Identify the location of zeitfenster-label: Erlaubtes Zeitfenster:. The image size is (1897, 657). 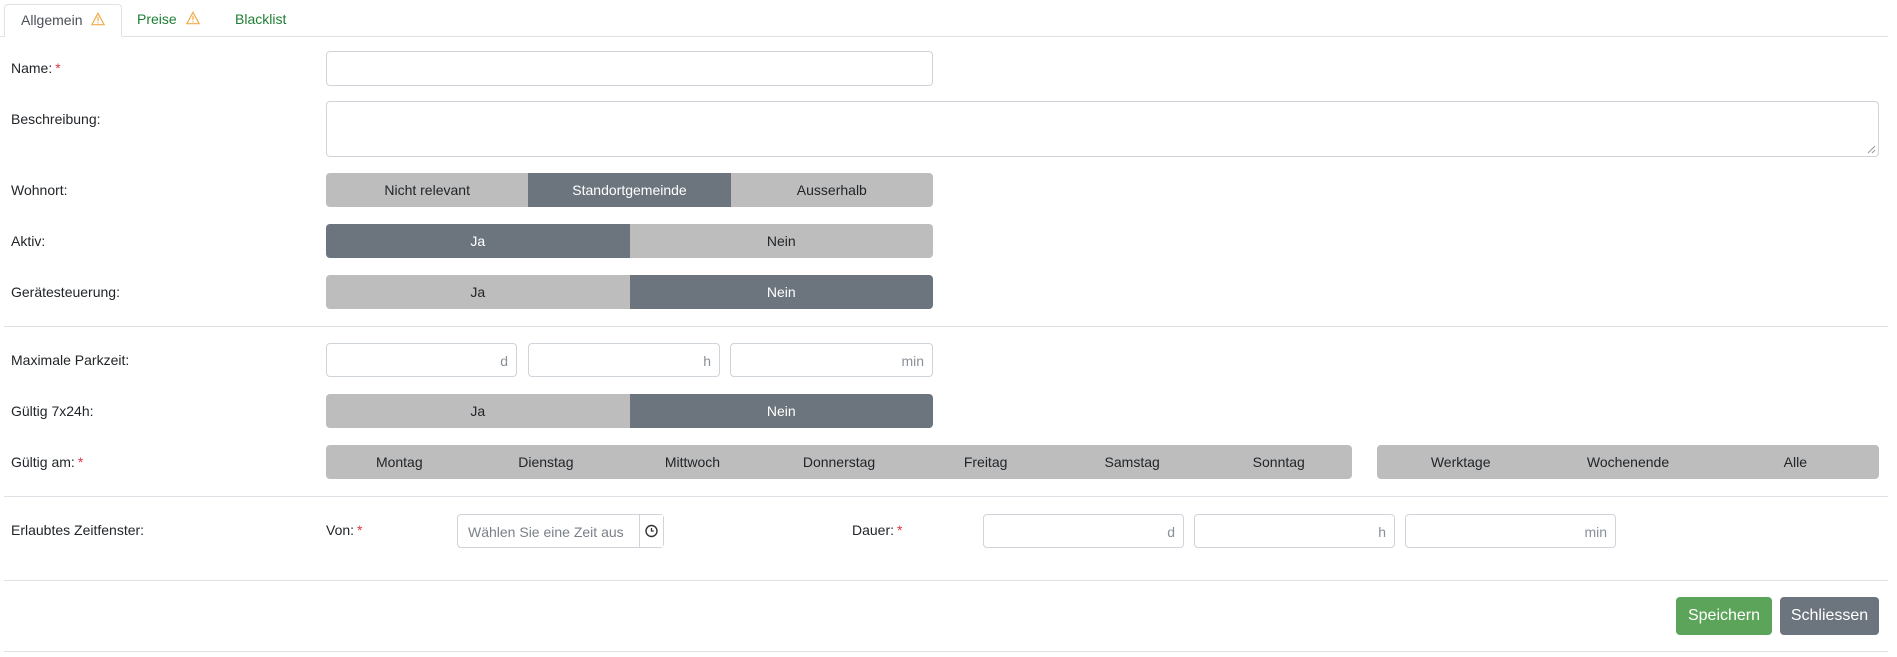
(78, 530).